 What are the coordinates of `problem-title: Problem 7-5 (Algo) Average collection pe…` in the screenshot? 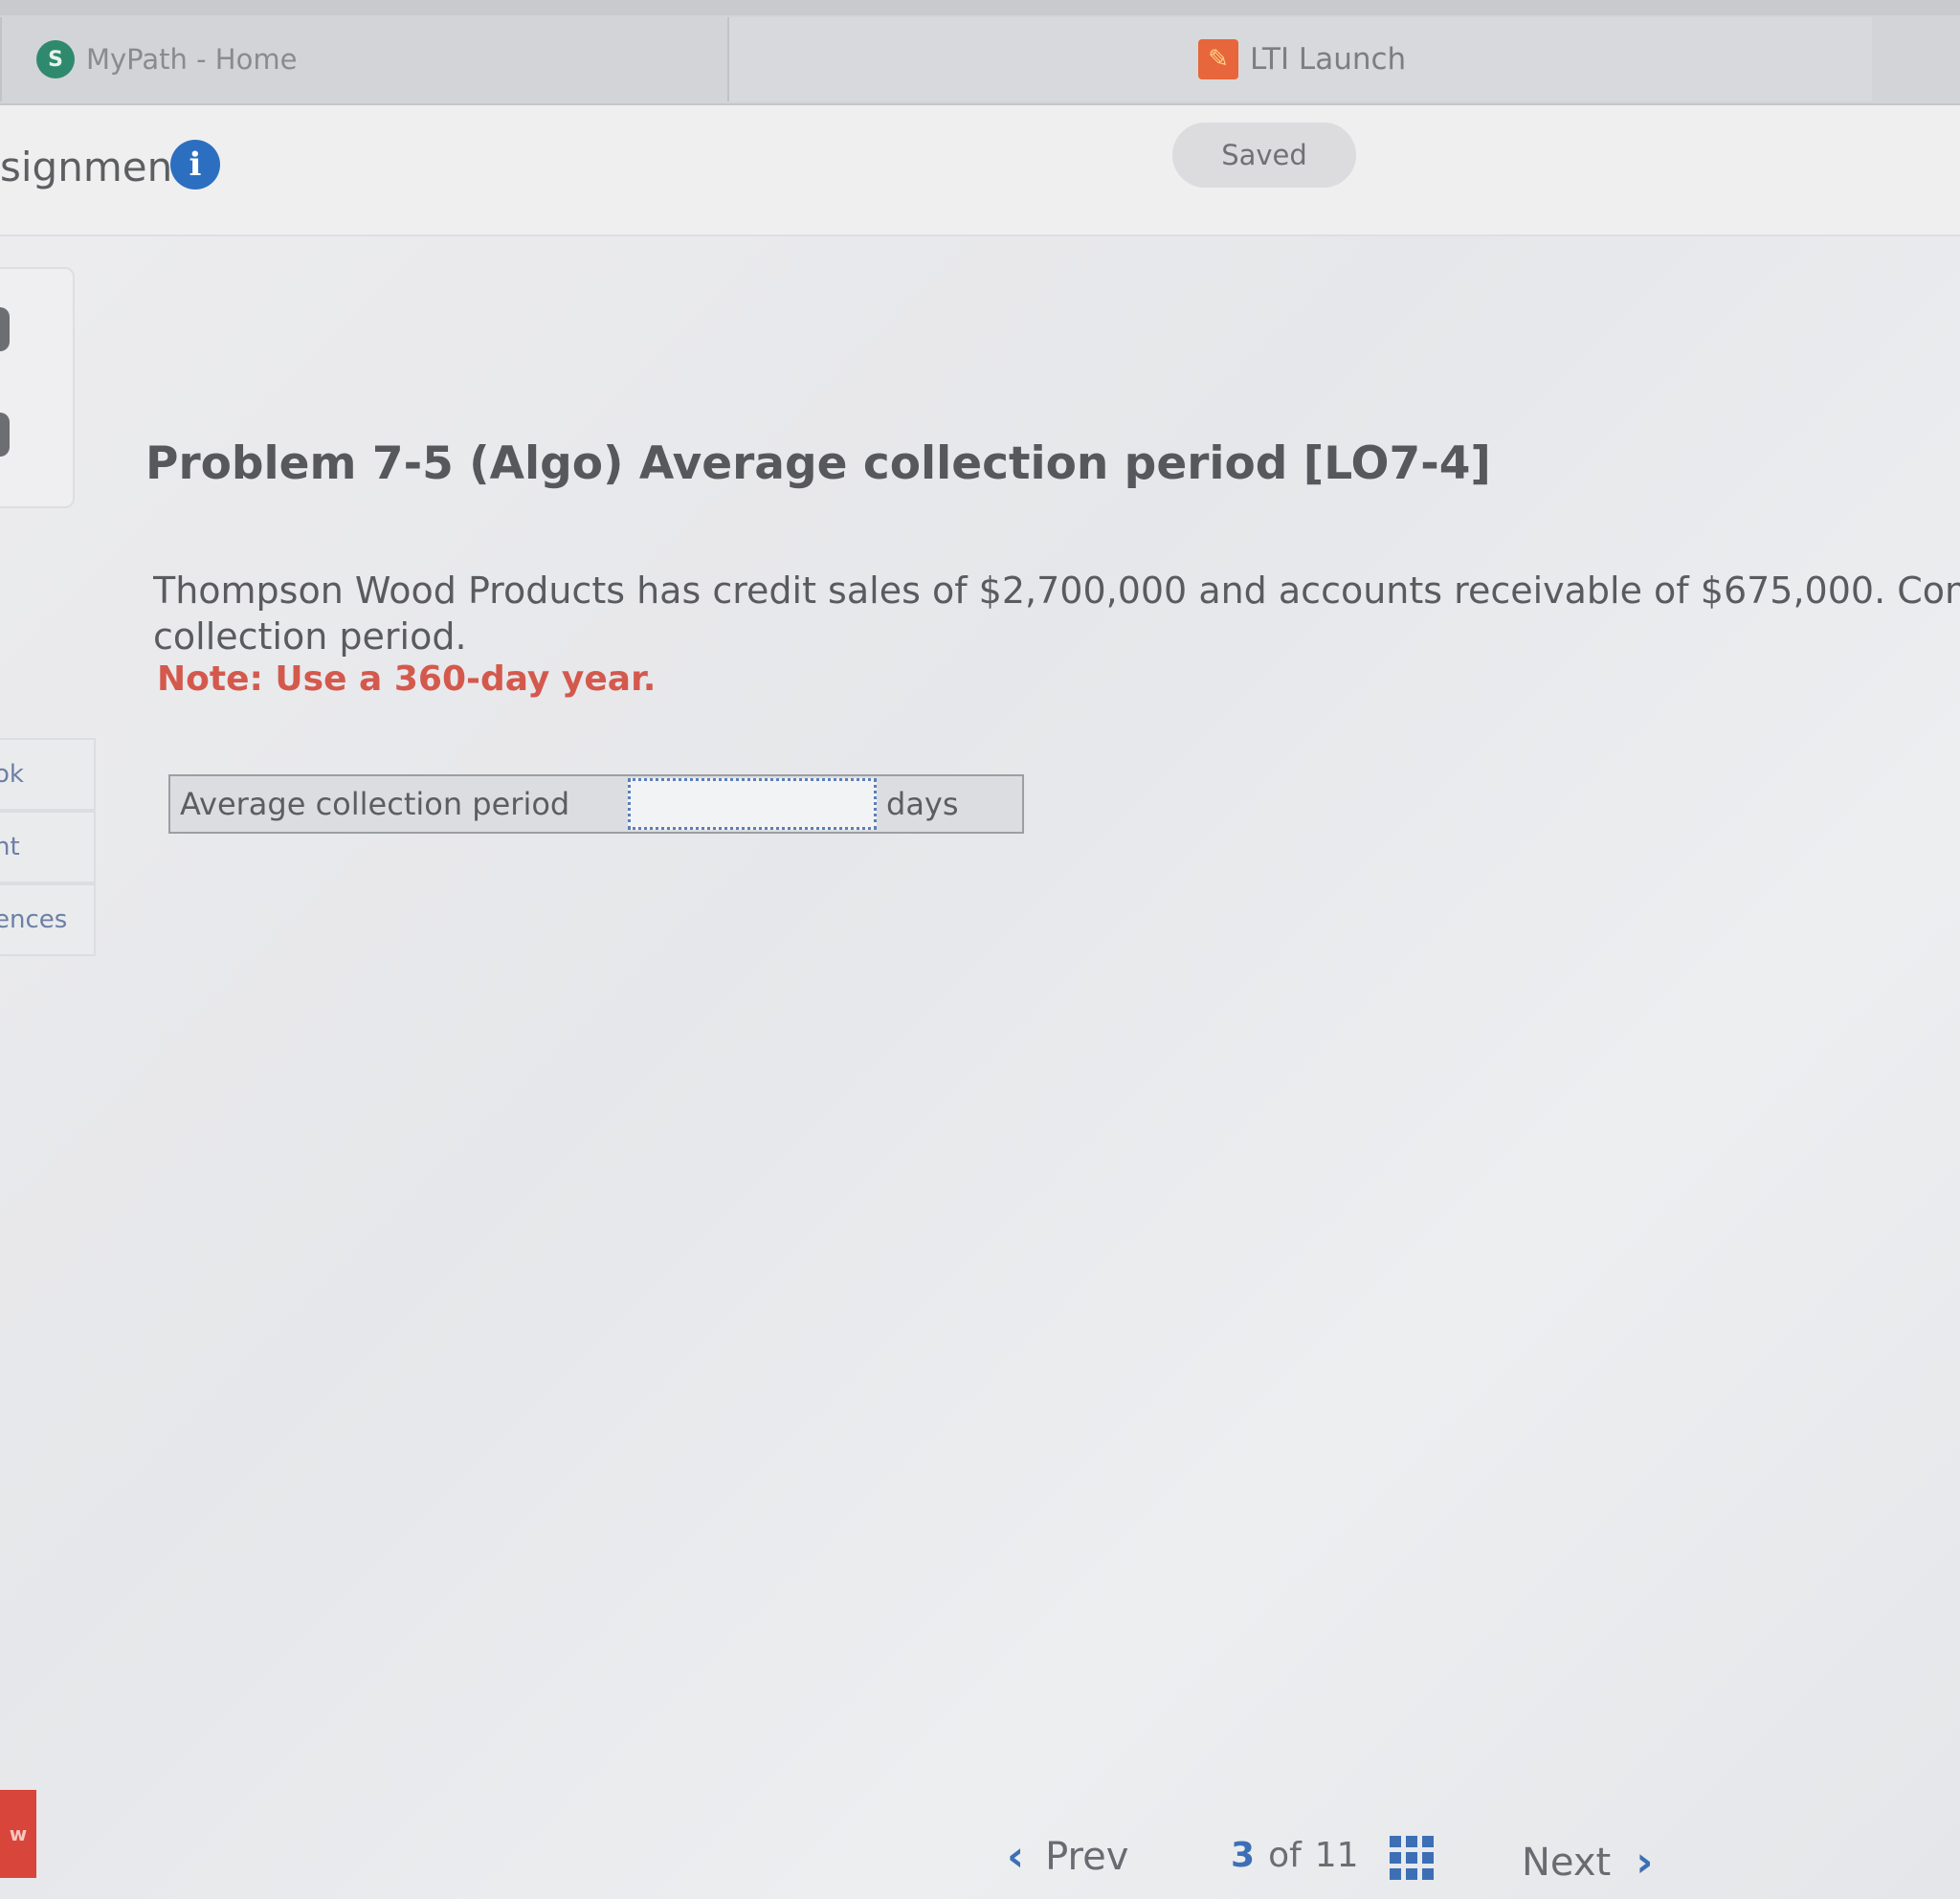 It's located at (818, 463).